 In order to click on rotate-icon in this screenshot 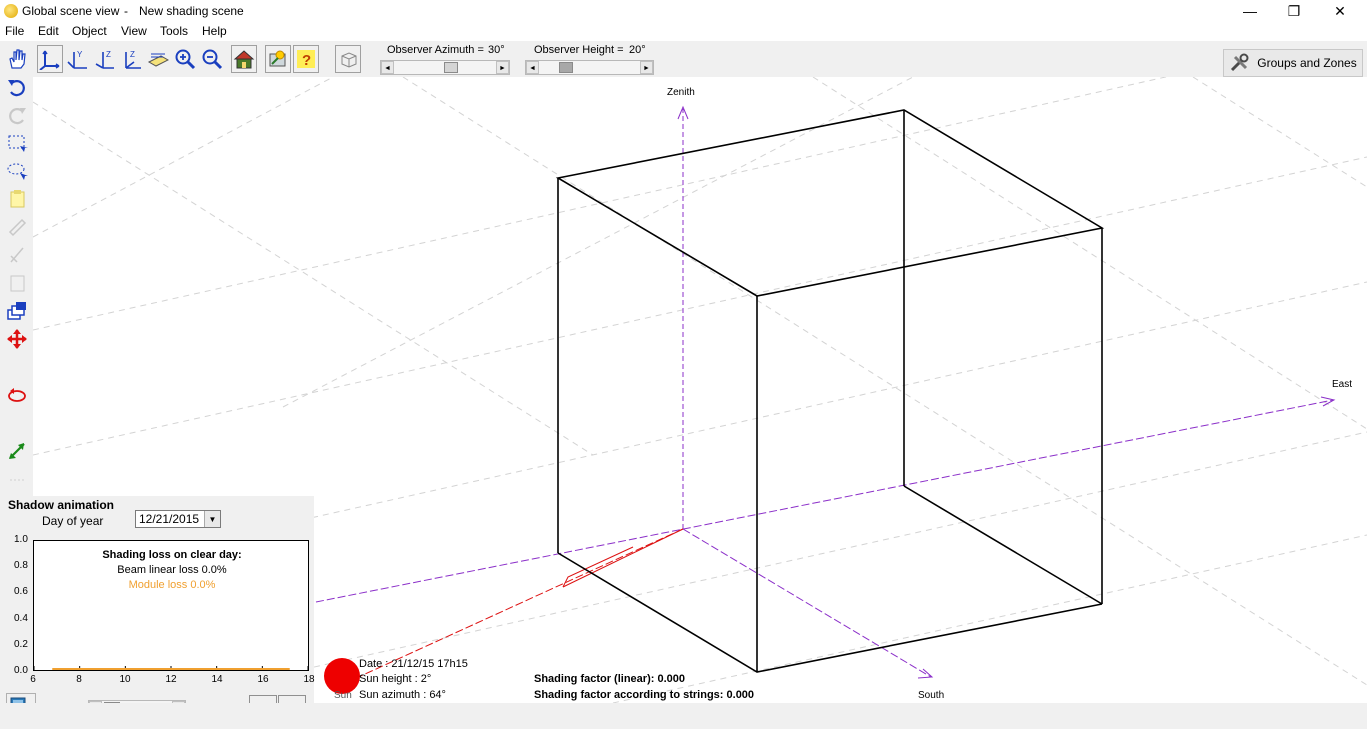, I will do `click(16, 395)`.